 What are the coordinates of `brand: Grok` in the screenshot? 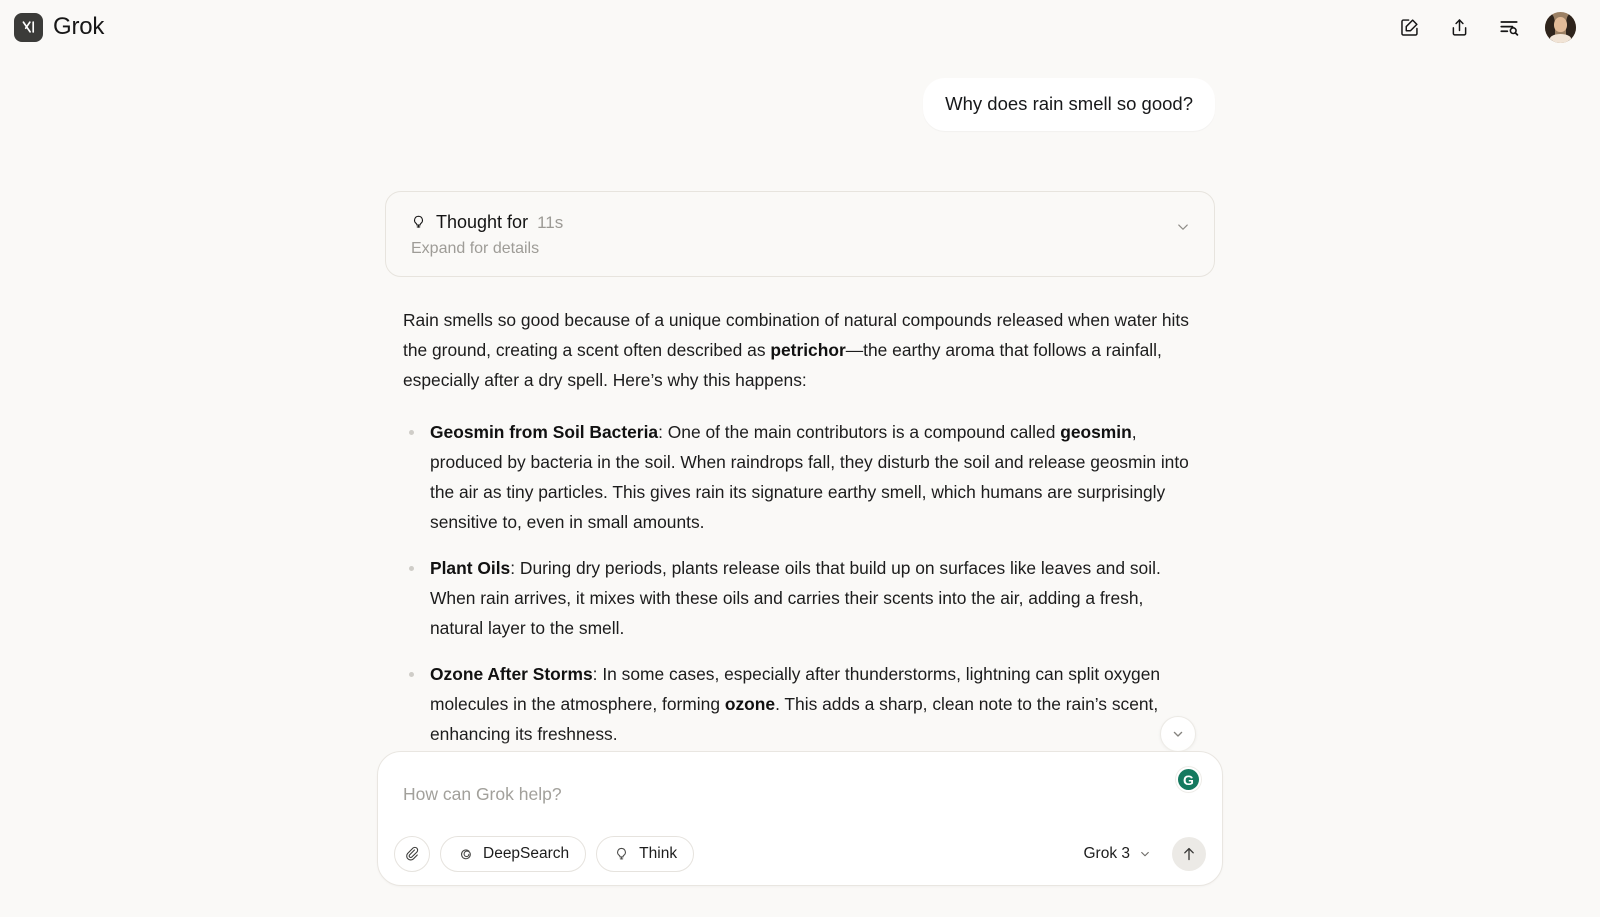 It's located at (59, 27).